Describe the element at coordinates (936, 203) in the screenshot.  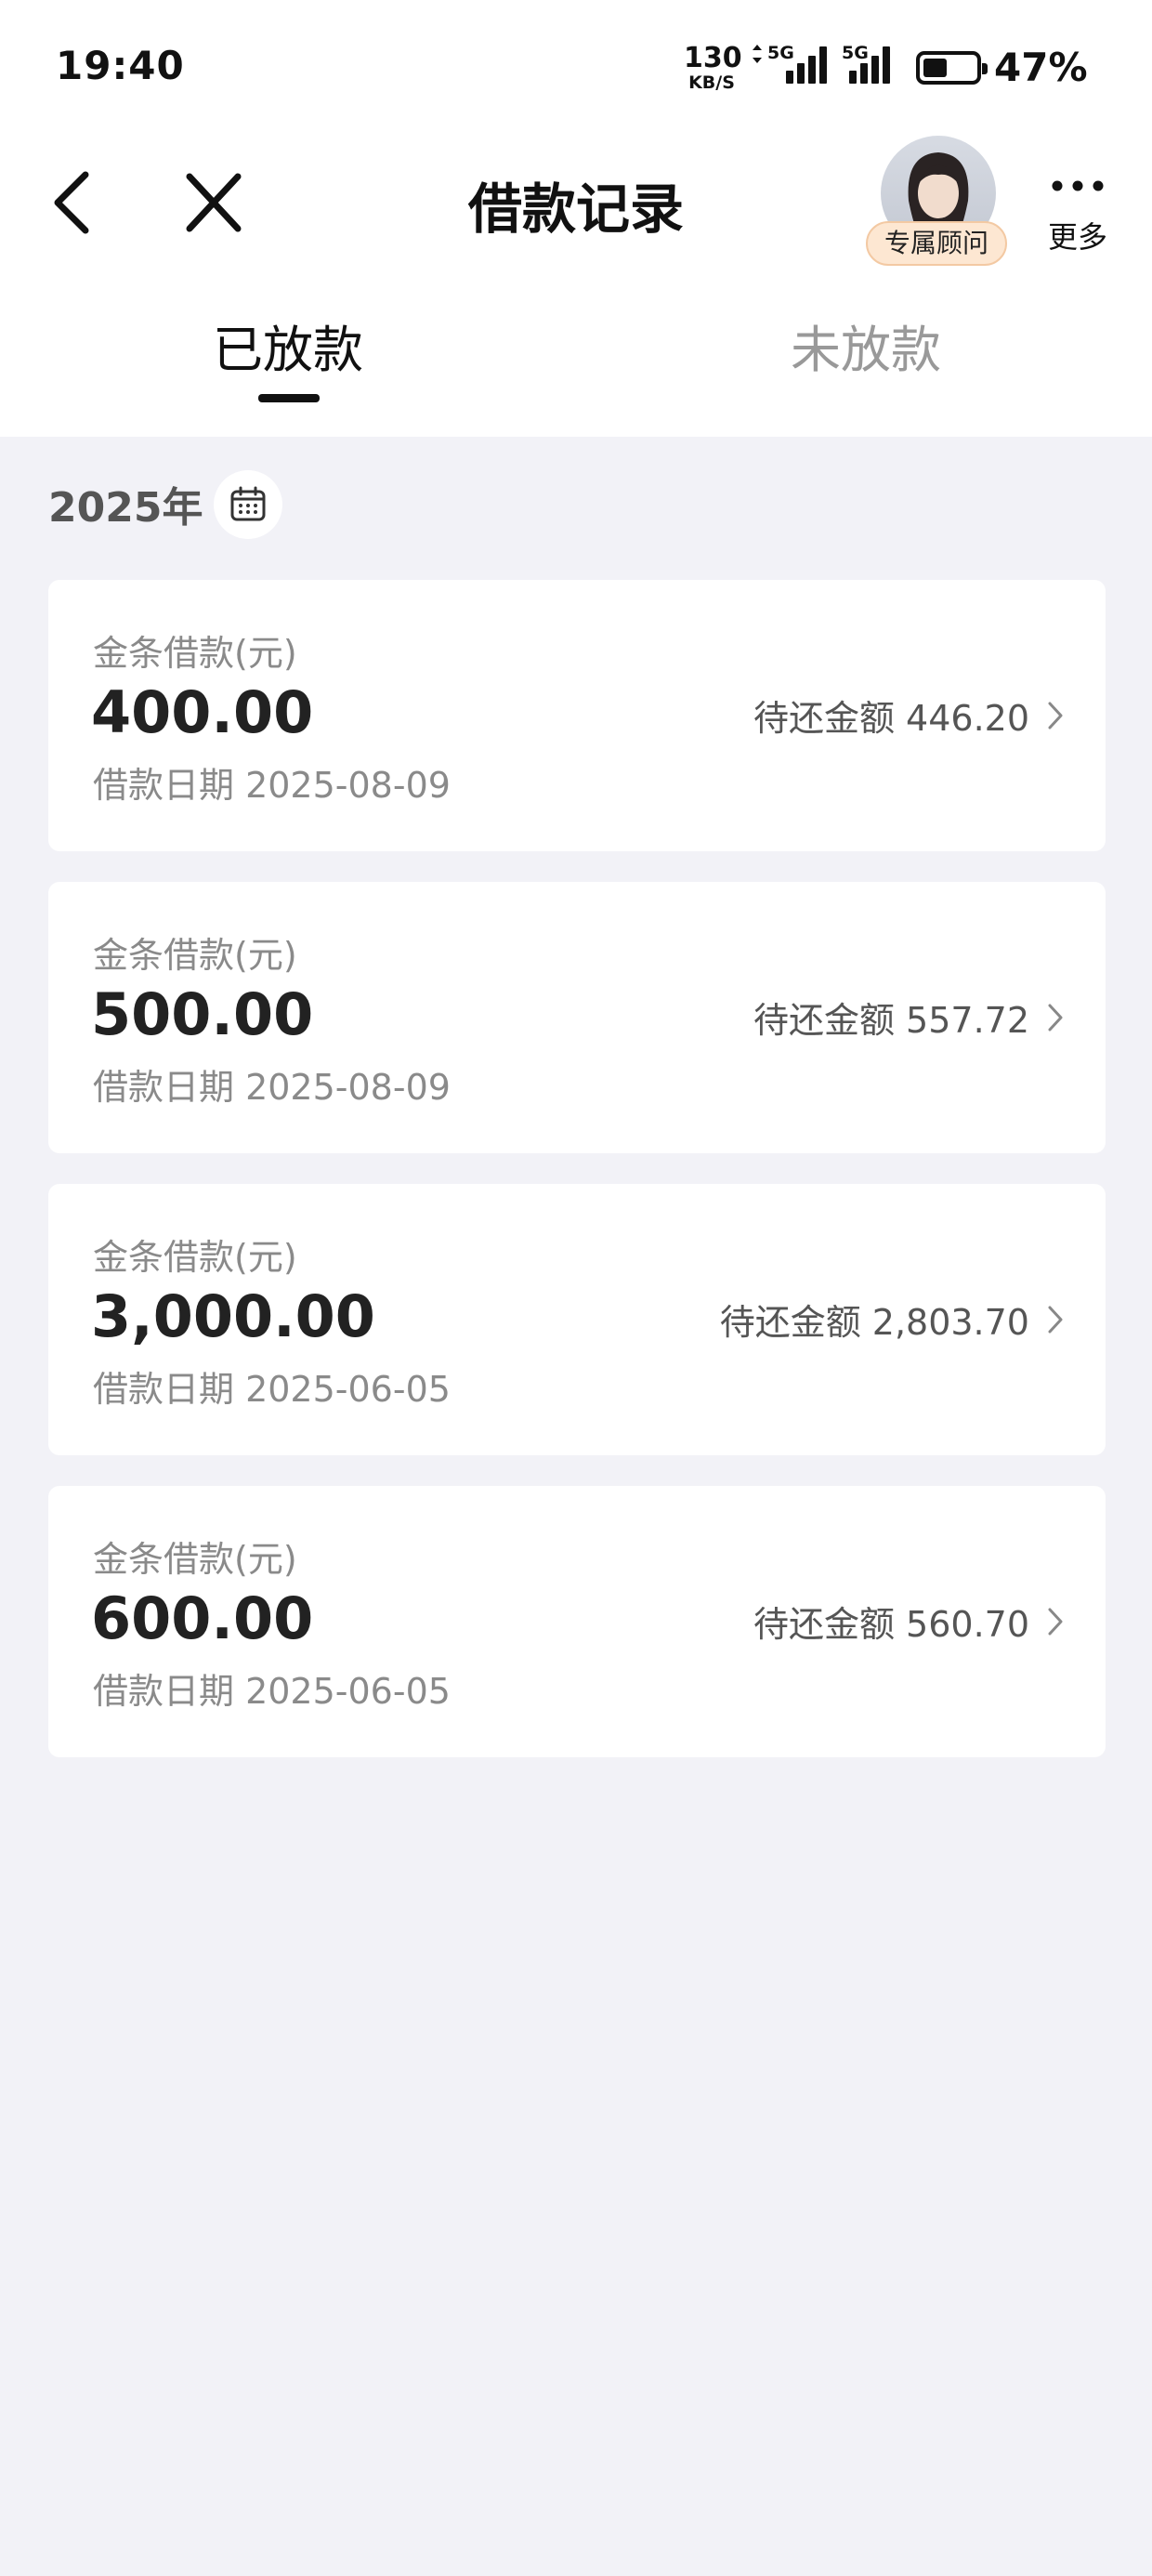
I see `advisor-button: 专属顾问` at that location.